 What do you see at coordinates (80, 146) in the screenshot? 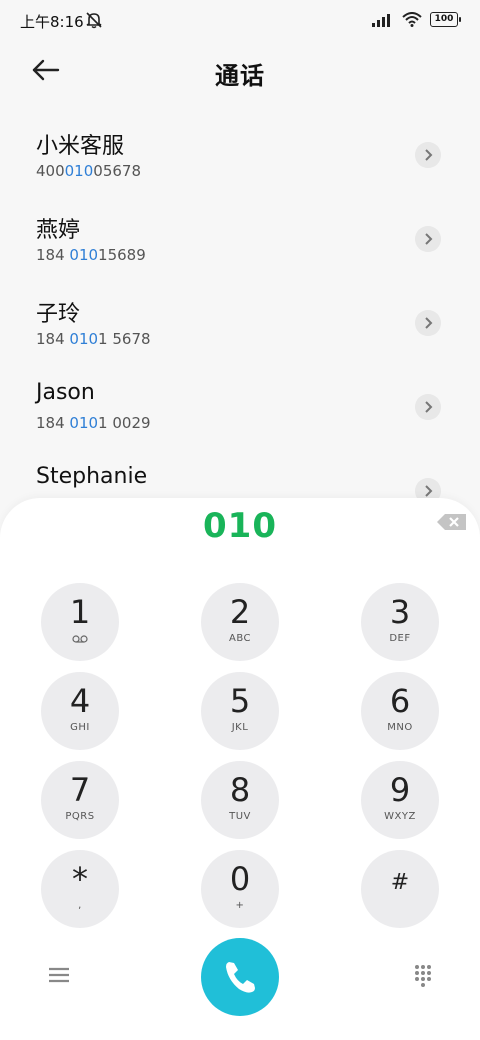
I see `contact-name: 小米客服` at bounding box center [80, 146].